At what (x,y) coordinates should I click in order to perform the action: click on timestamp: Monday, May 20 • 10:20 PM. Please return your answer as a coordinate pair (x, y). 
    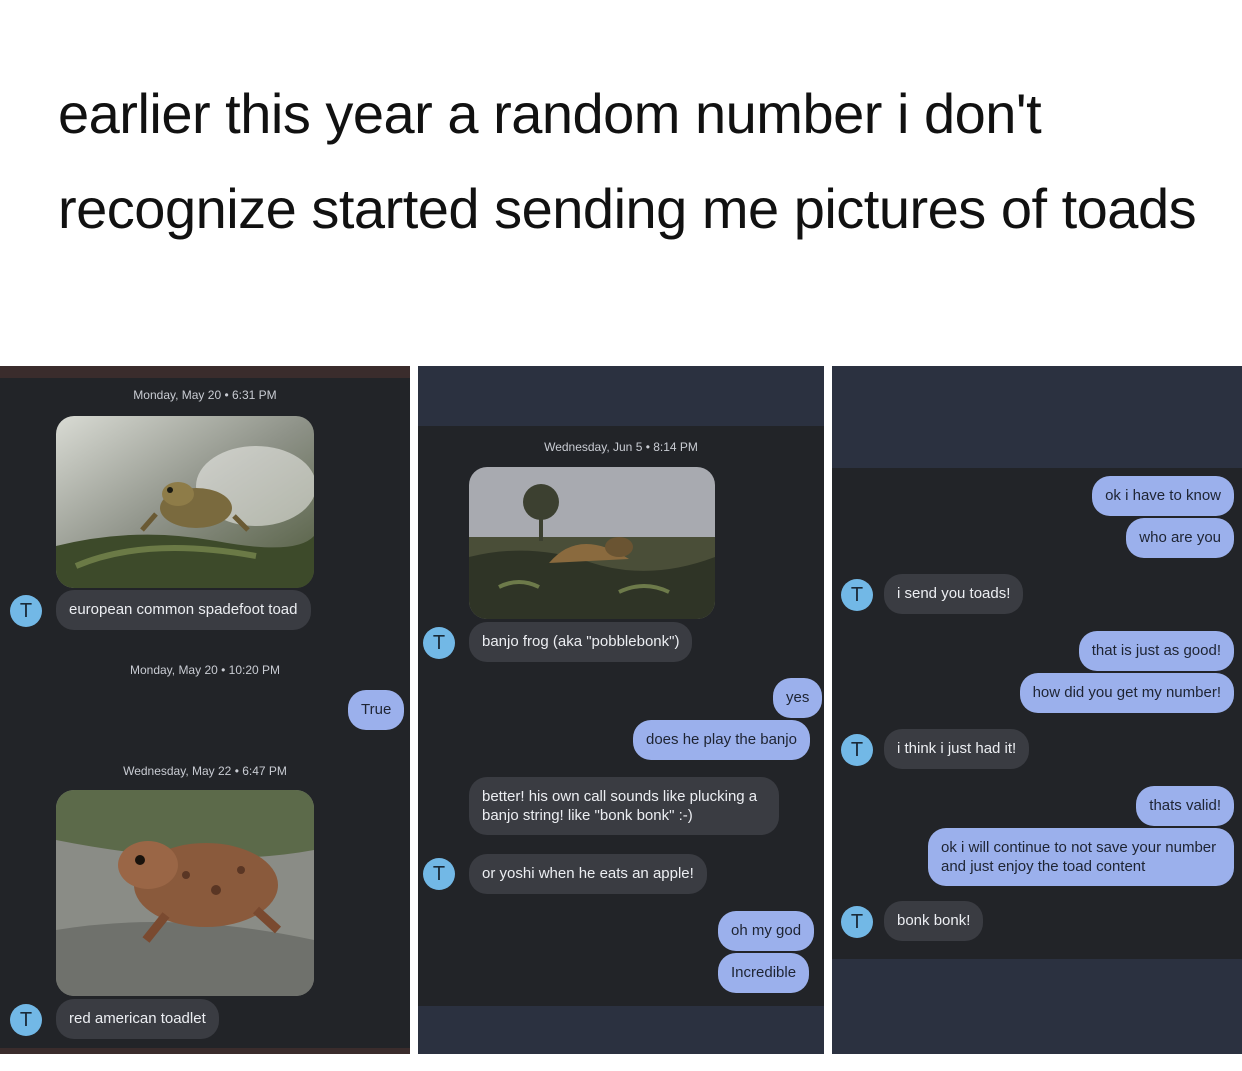
    Looking at the image, I should click on (205, 670).